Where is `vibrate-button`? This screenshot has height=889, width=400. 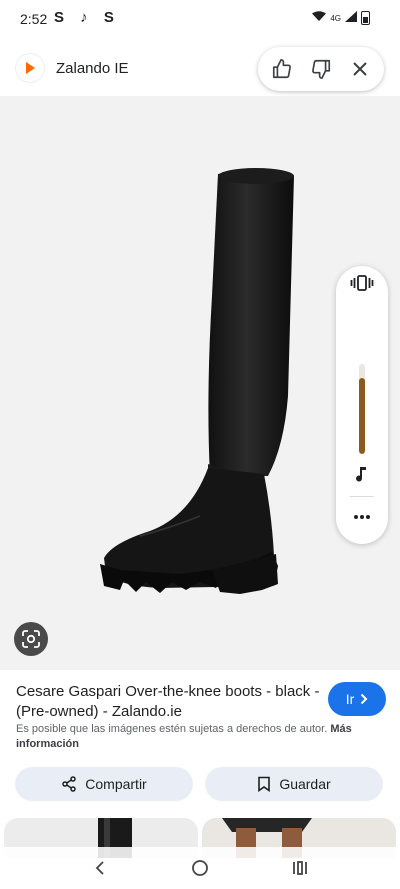
vibrate-button is located at coordinates (362, 283).